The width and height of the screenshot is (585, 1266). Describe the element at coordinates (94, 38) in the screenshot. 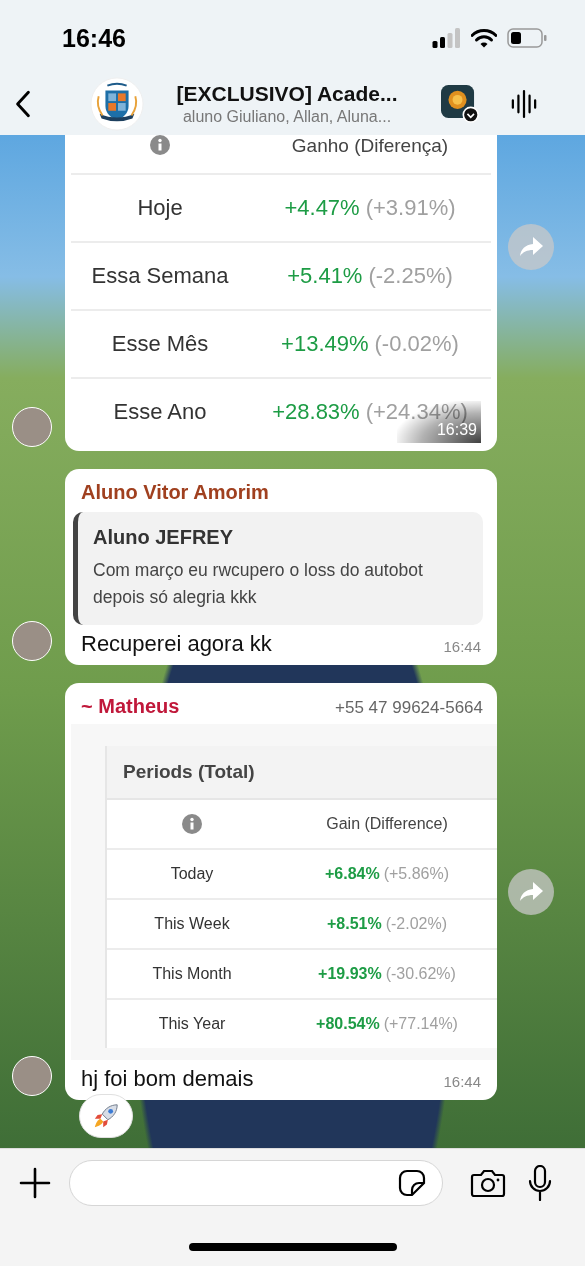

I see `status-time: 16:46` at that location.